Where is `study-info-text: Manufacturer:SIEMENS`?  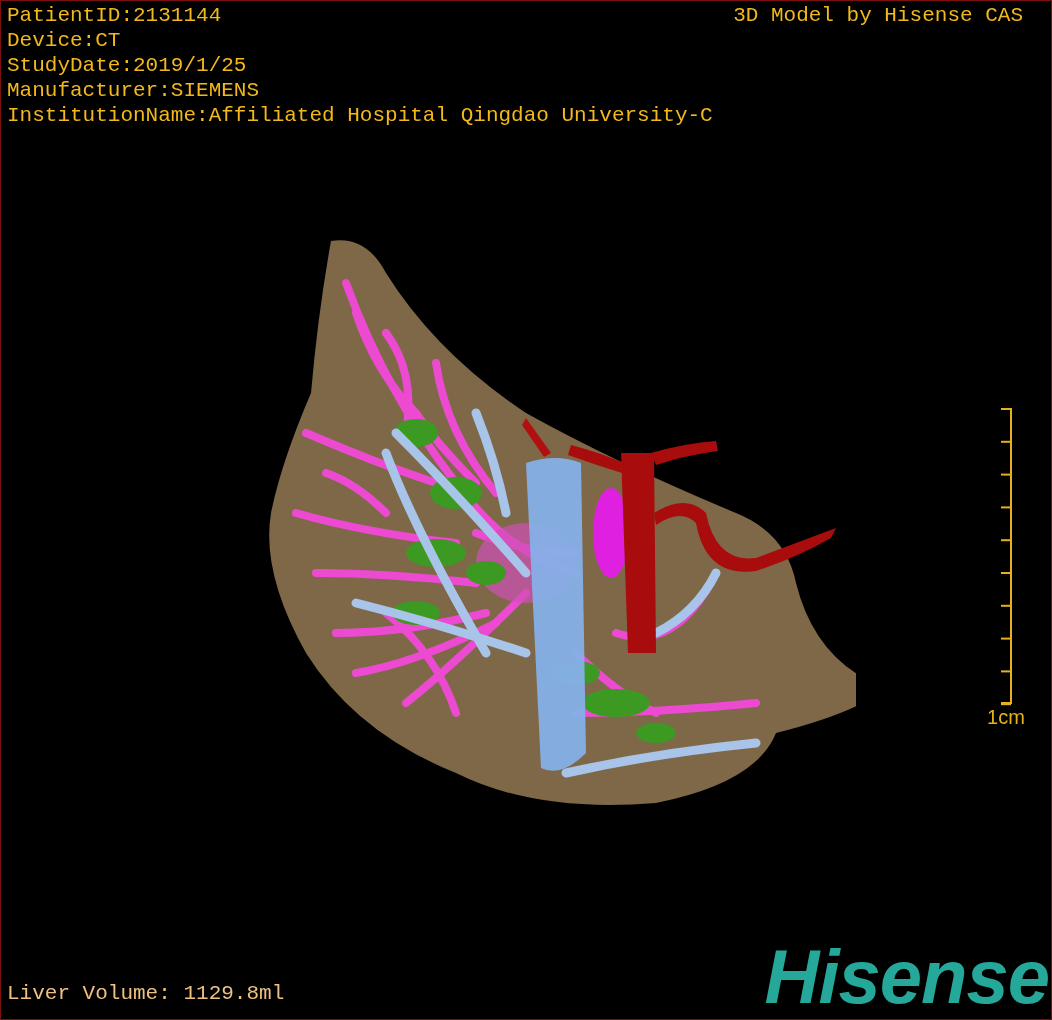 study-info-text: Manufacturer:SIEMENS is located at coordinates (134, 90).